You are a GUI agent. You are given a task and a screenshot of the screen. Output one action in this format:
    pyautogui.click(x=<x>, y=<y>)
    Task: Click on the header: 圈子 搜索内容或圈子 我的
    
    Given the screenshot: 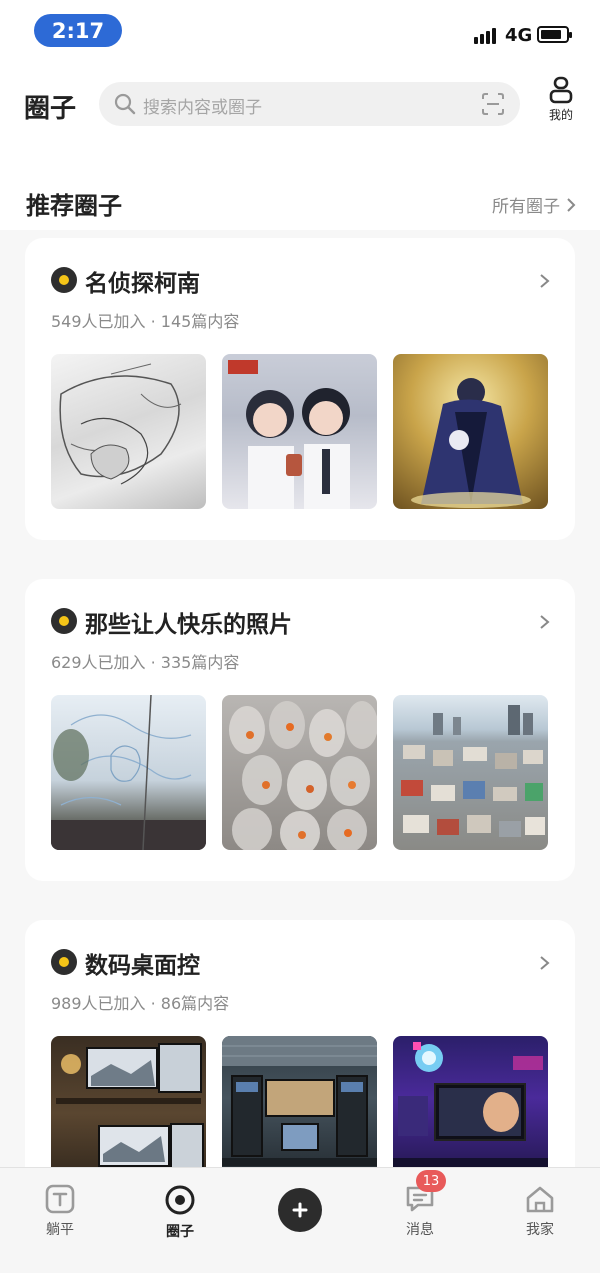 What is the action you would take?
    pyautogui.click(x=300, y=110)
    